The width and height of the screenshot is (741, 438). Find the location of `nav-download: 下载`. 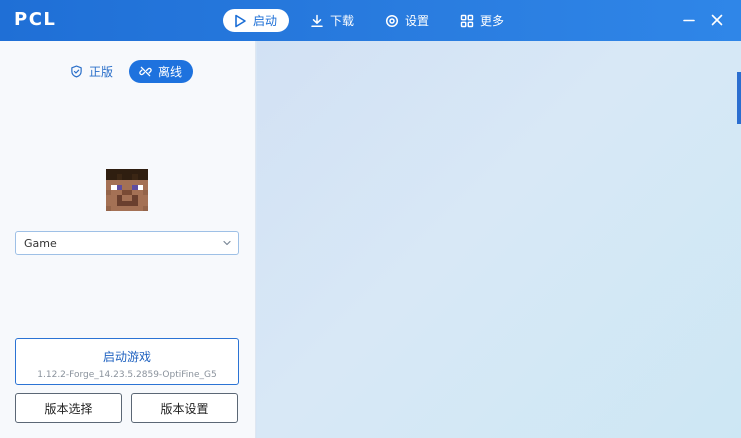

nav-download: 下载 is located at coordinates (332, 20).